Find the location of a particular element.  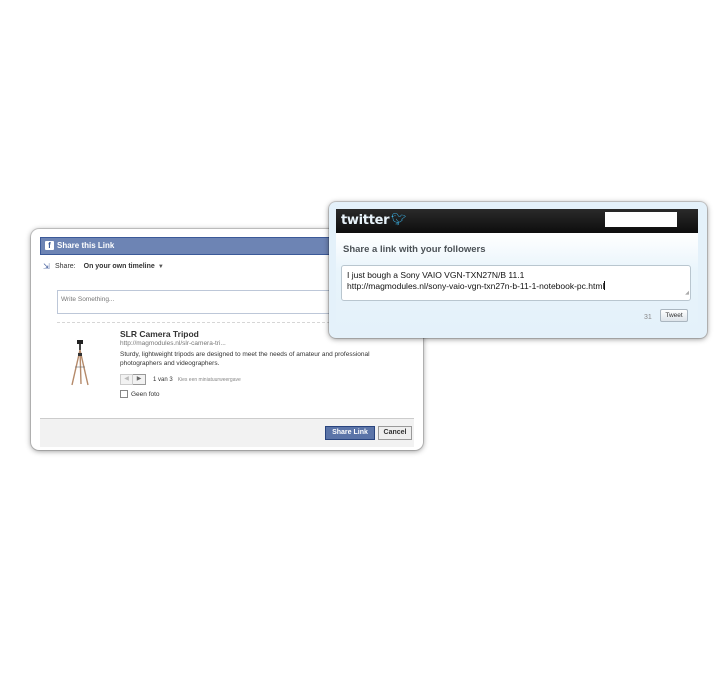

dialog-footer: Share Link Cancel is located at coordinates (227, 432).